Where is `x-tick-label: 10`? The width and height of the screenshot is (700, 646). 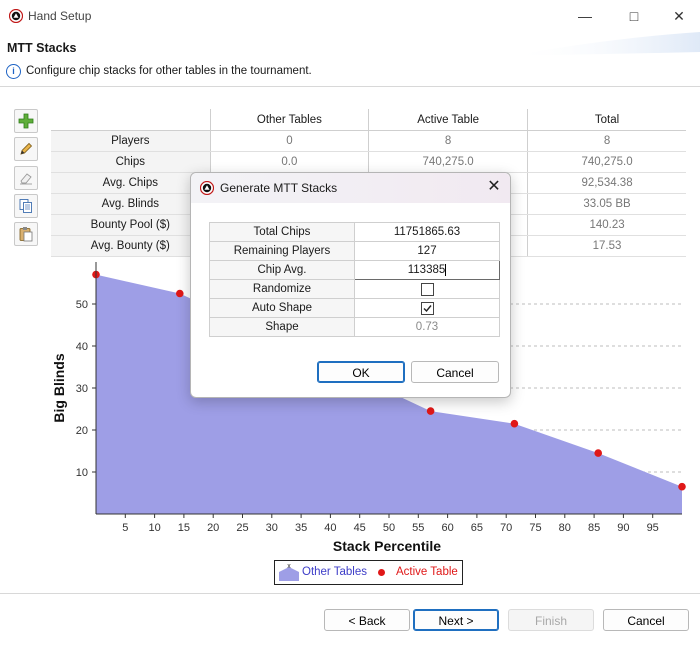 x-tick-label: 10 is located at coordinates (154, 528).